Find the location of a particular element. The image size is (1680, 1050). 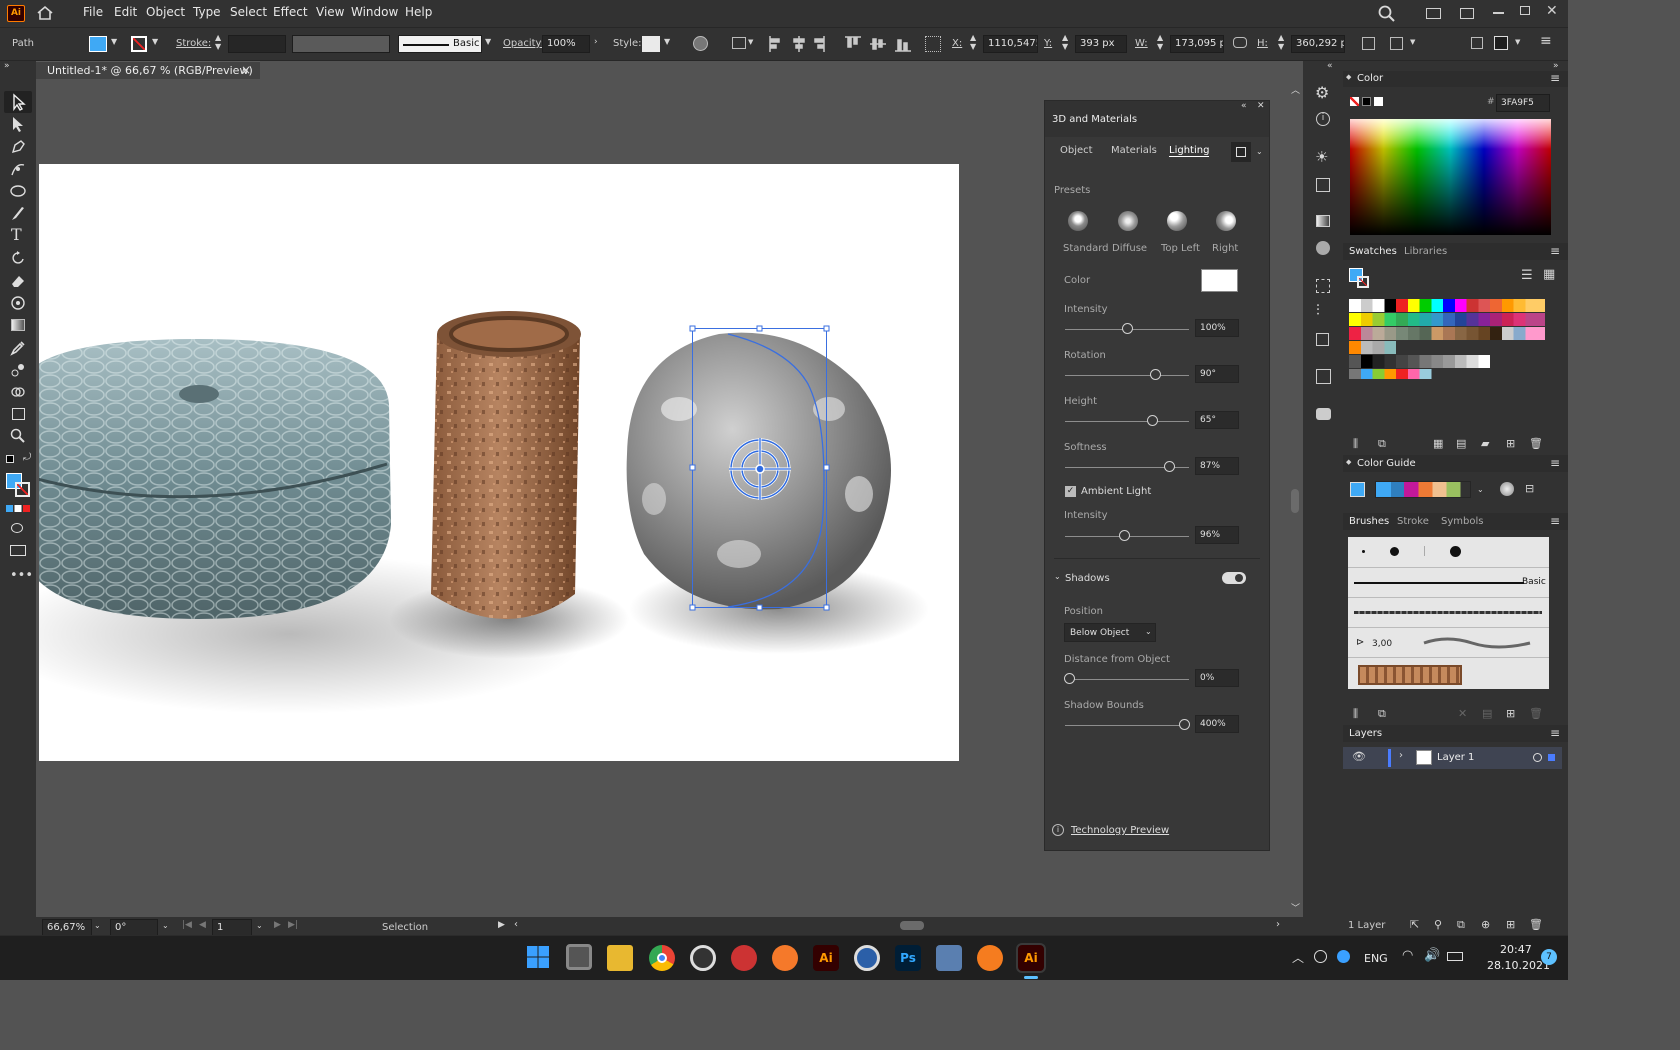

scroll-right-icon: › is located at coordinates (1278, 924).